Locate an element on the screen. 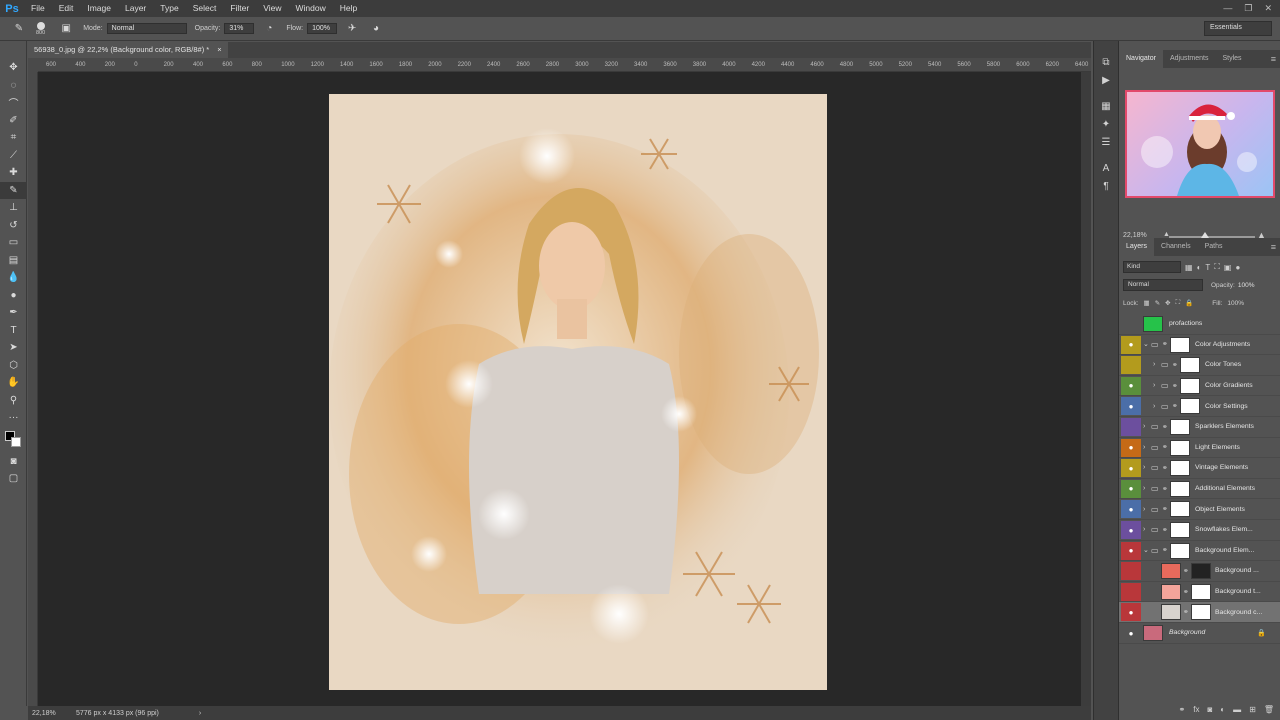 The height and width of the screenshot is (720, 1280). vertical-ruler is located at coordinates (33, 389).